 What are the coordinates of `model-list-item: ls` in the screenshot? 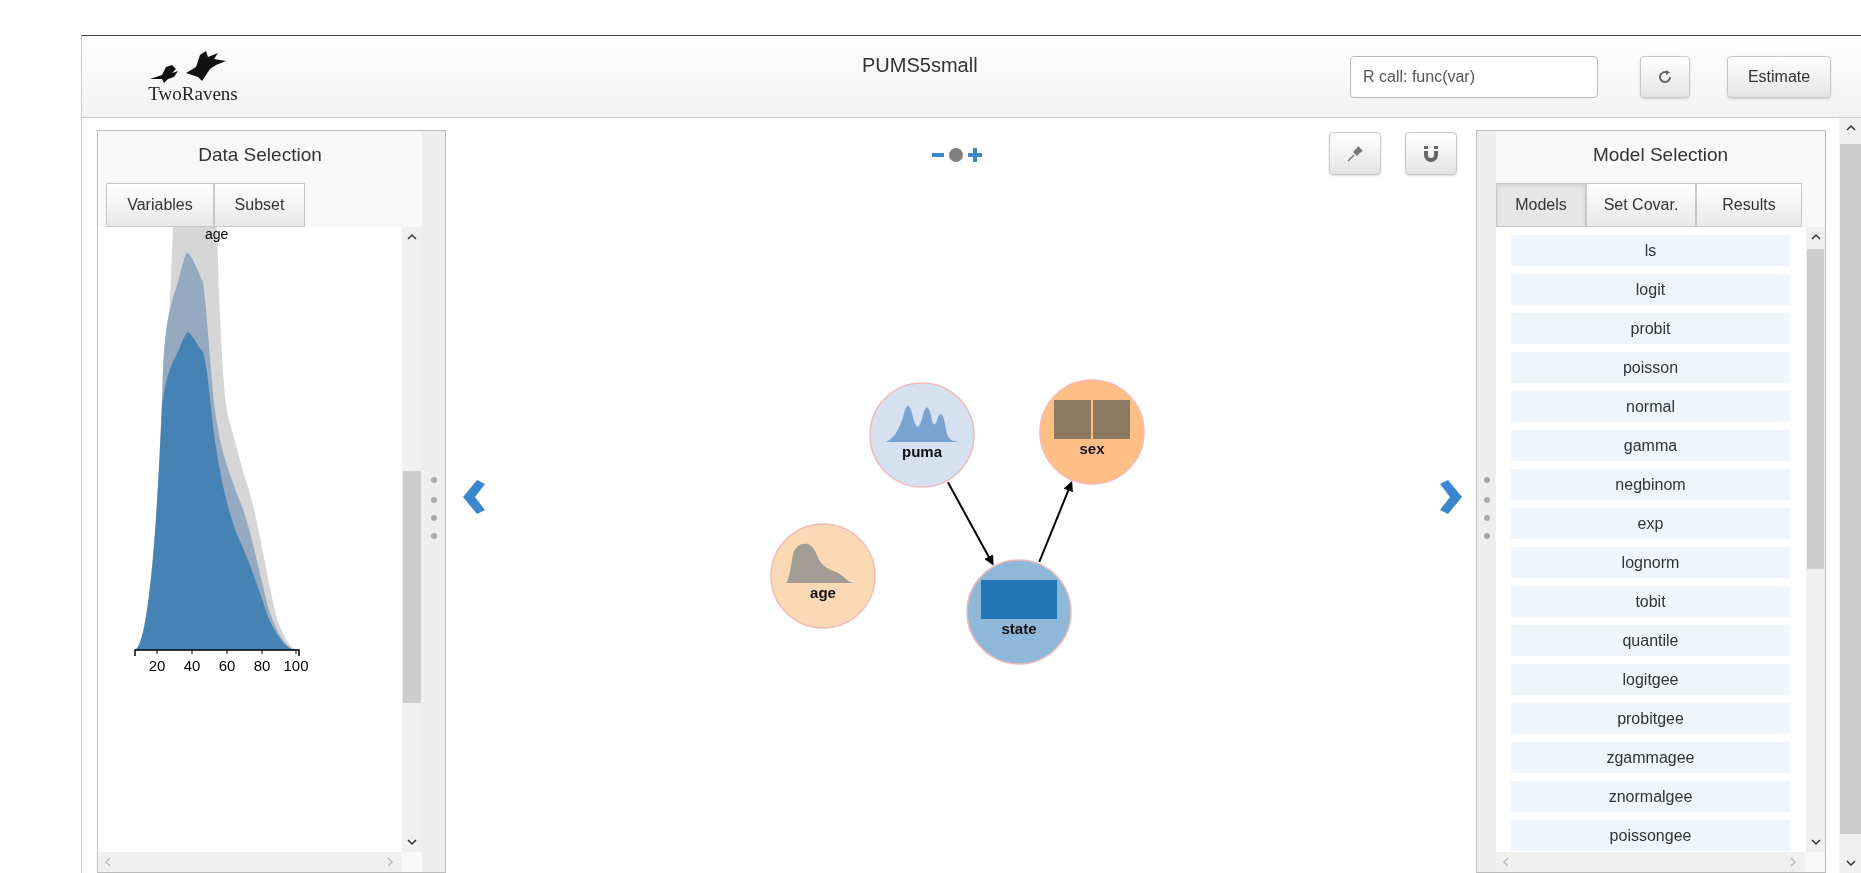 It's located at (1650, 250).